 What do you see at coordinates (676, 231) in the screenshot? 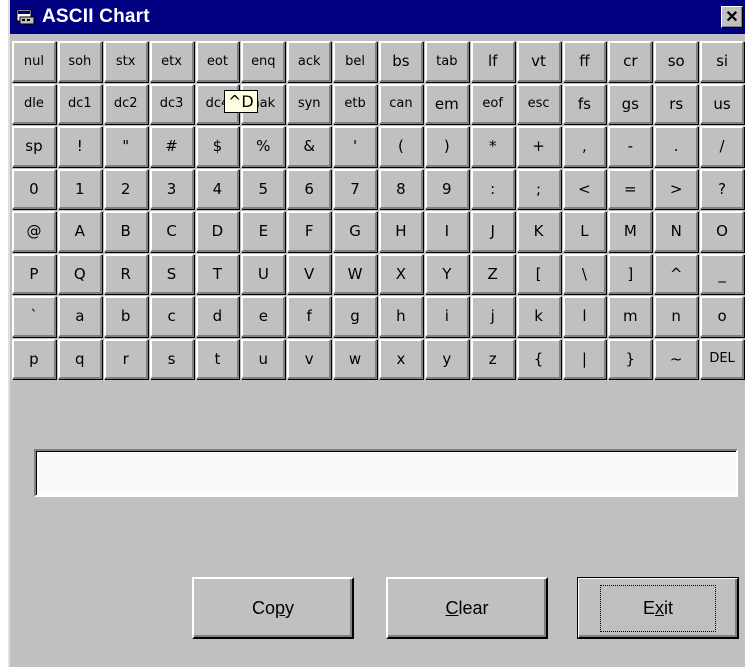
I see `ascii-key: N` at bounding box center [676, 231].